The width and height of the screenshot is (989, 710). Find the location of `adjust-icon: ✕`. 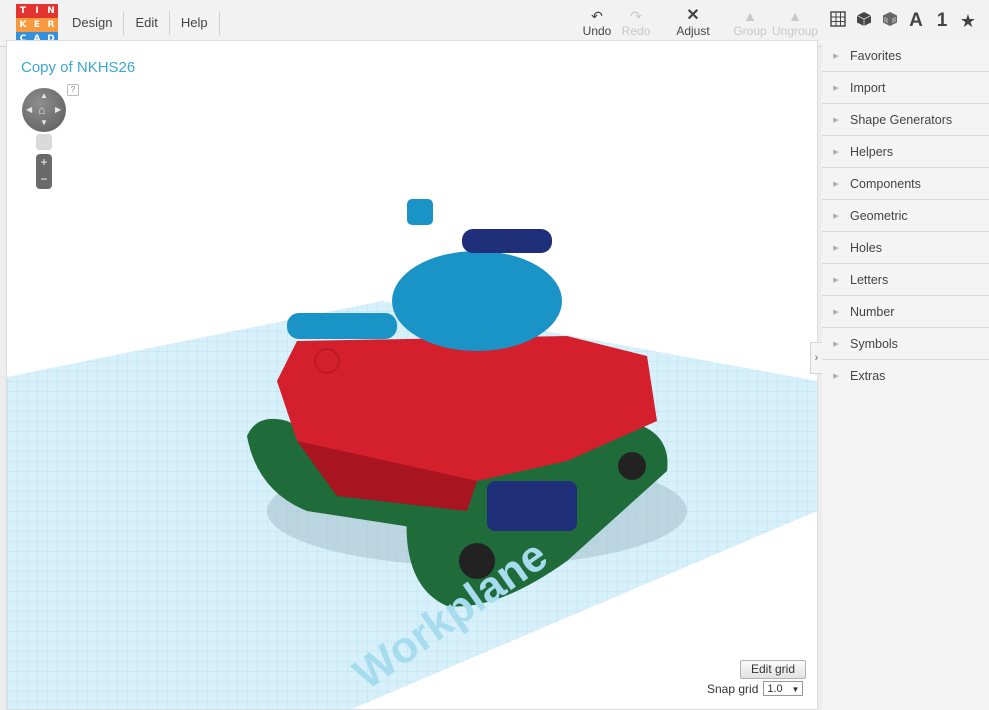

adjust-icon: ✕ is located at coordinates (693, 15).